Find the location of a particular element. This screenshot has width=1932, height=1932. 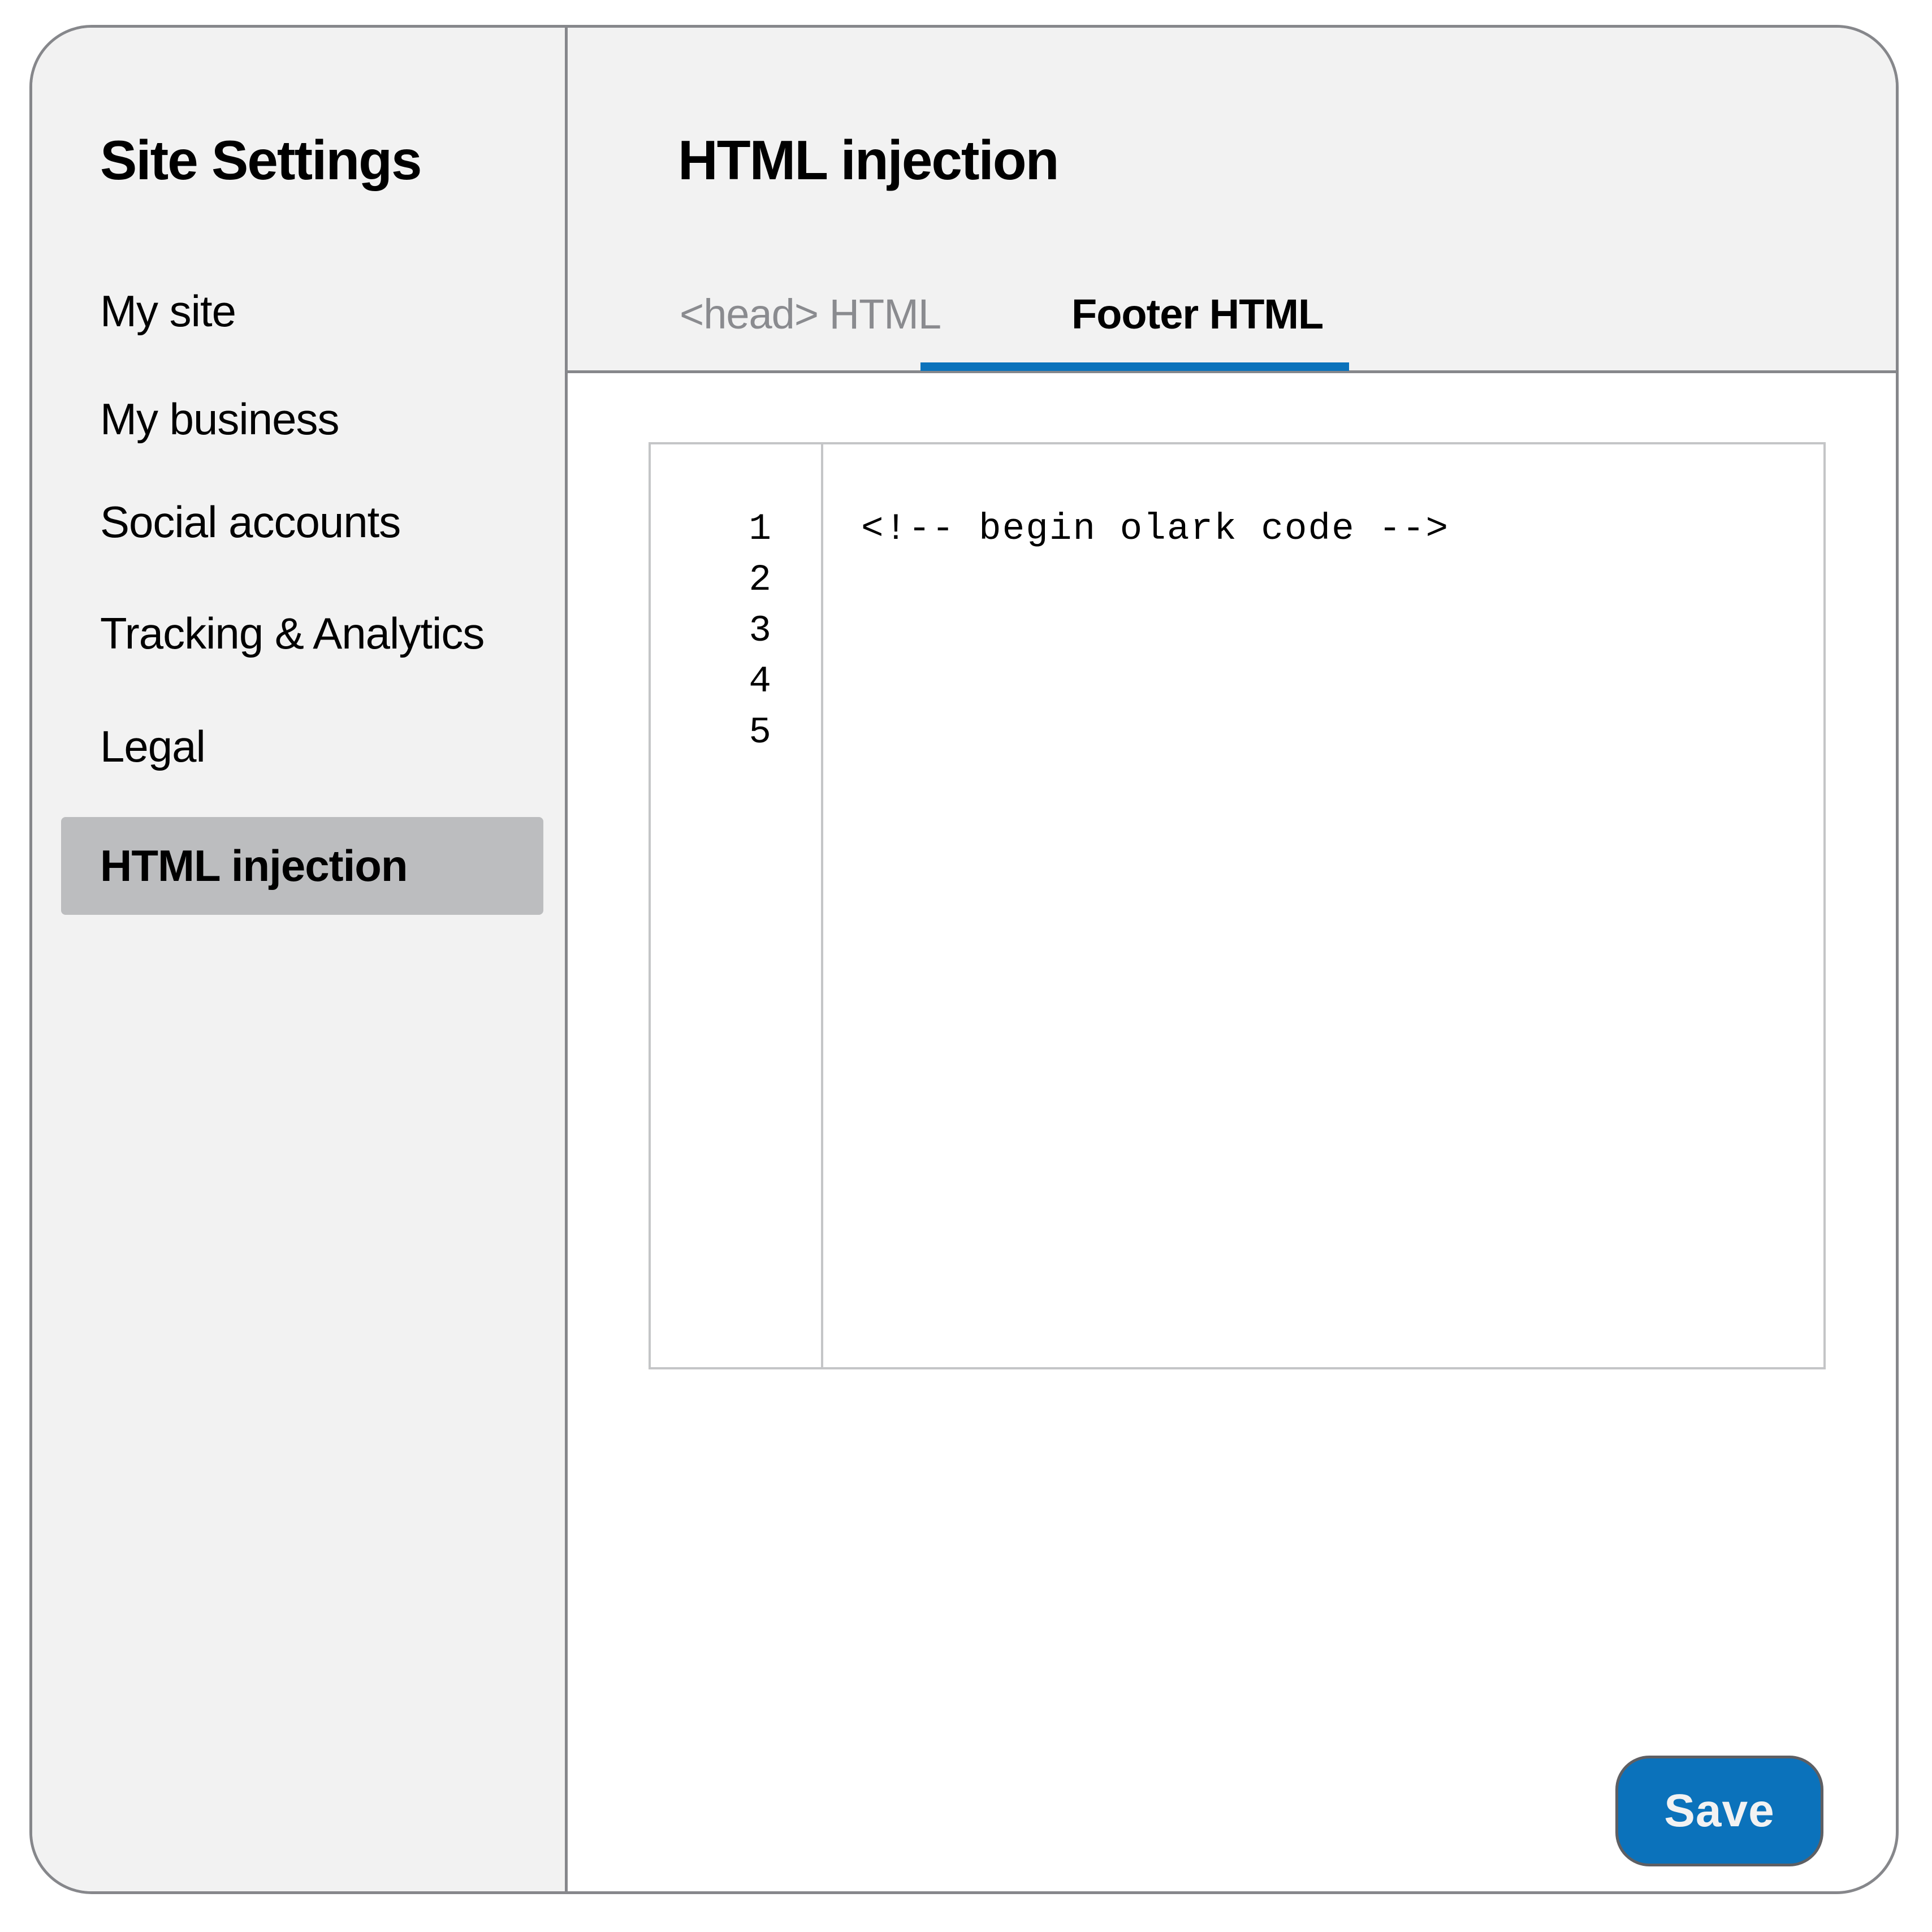

tab-head-html: <head> HTML is located at coordinates (810, 314).